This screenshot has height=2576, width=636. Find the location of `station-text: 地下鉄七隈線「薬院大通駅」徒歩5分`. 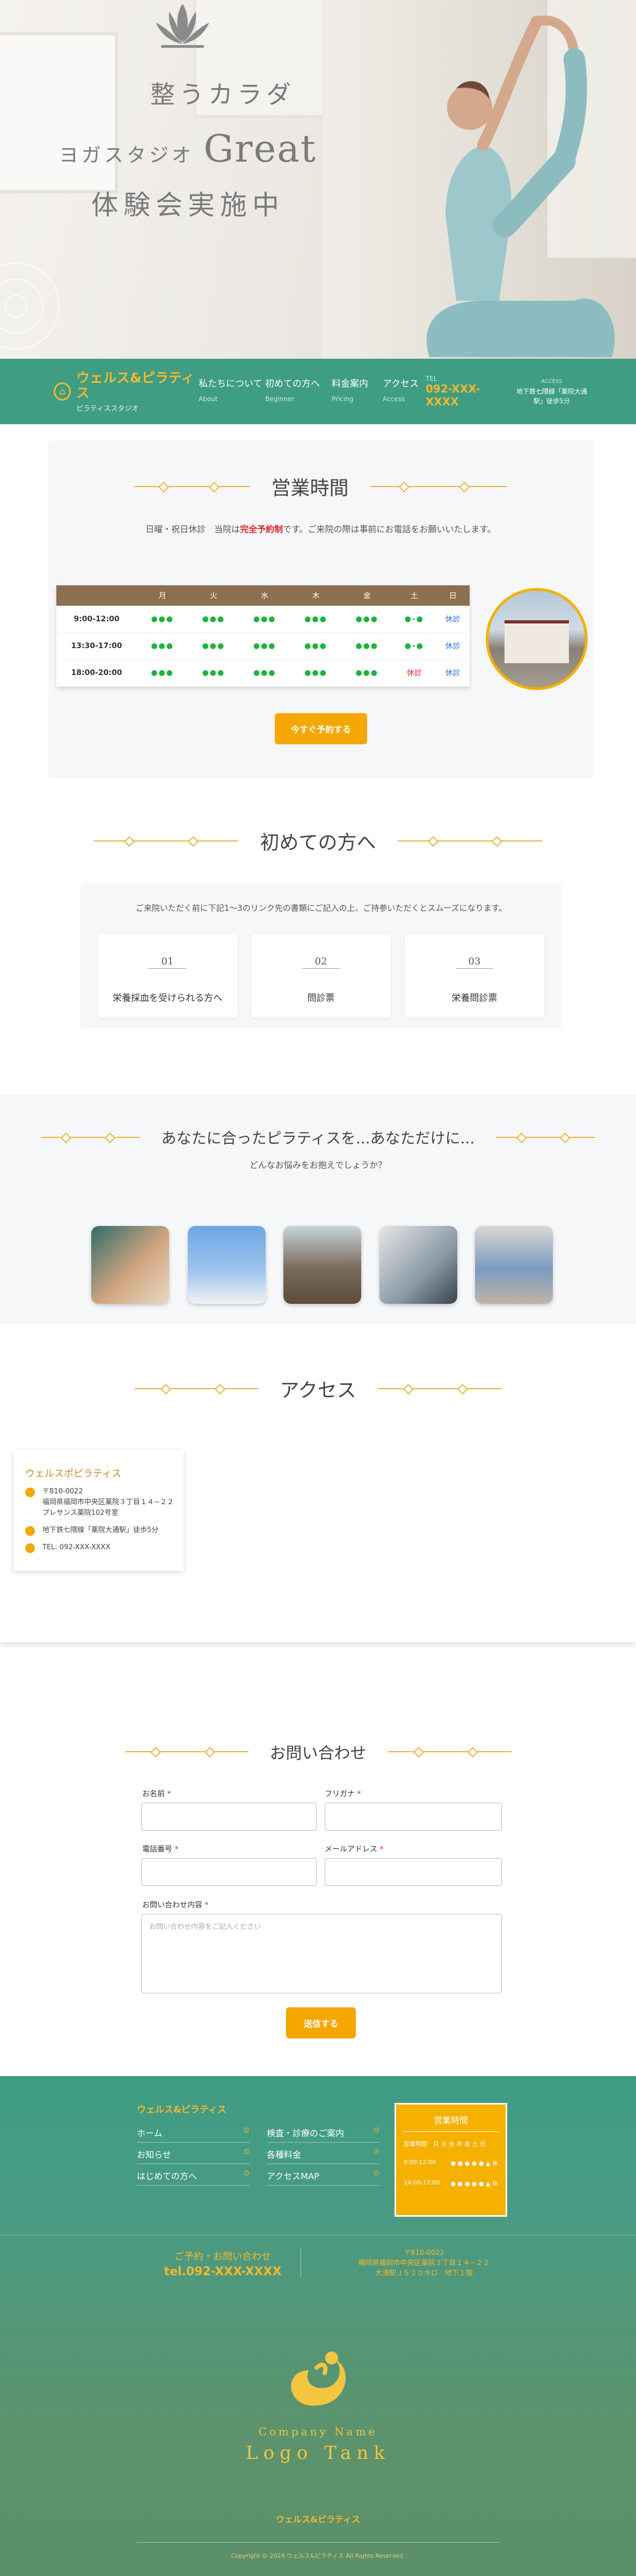

station-text: 地下鉄七隈線「薬院大通駅」徒歩5分 is located at coordinates (100, 1530).